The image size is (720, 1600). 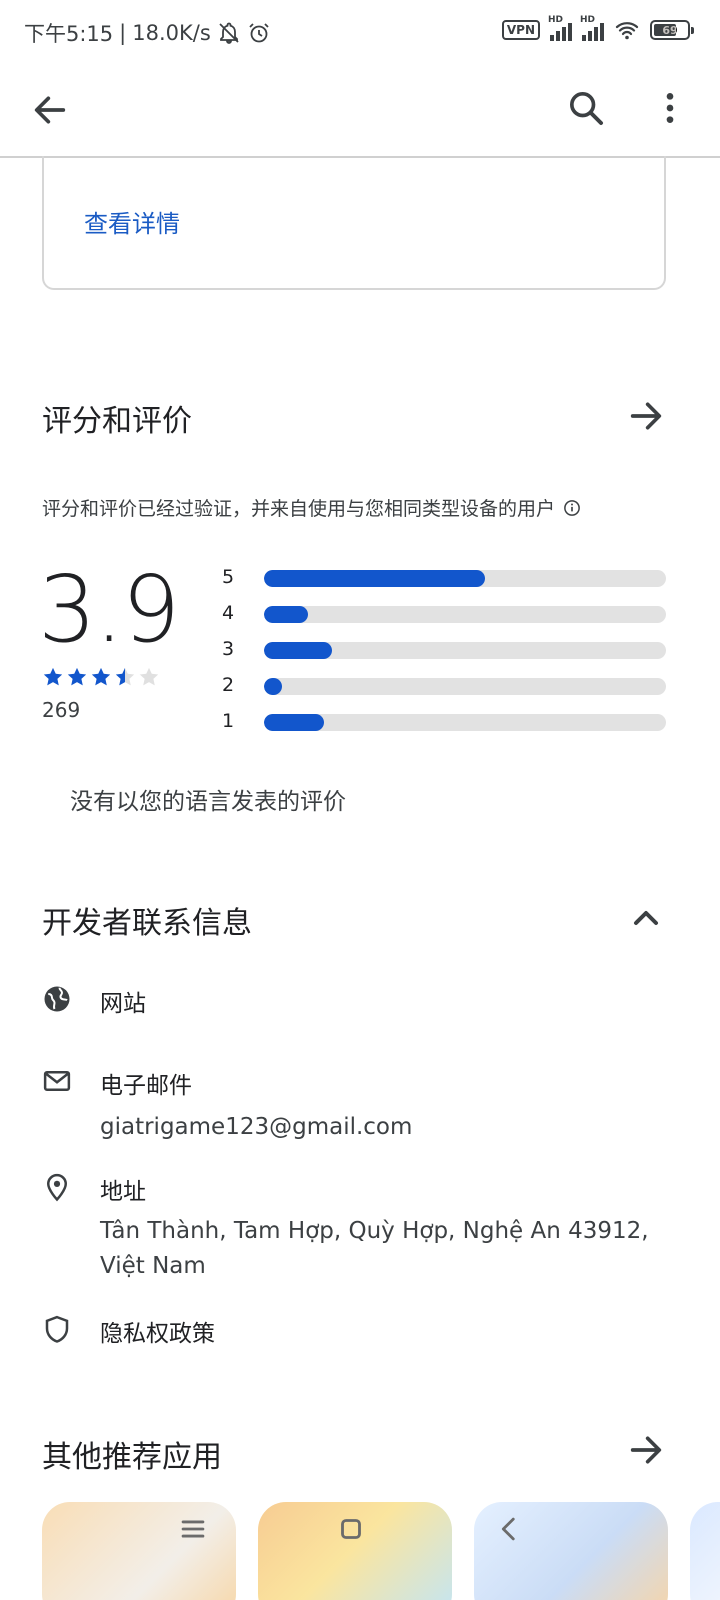 What do you see at coordinates (69, 34) in the screenshot?
I see `status-time: 下午5:15` at bounding box center [69, 34].